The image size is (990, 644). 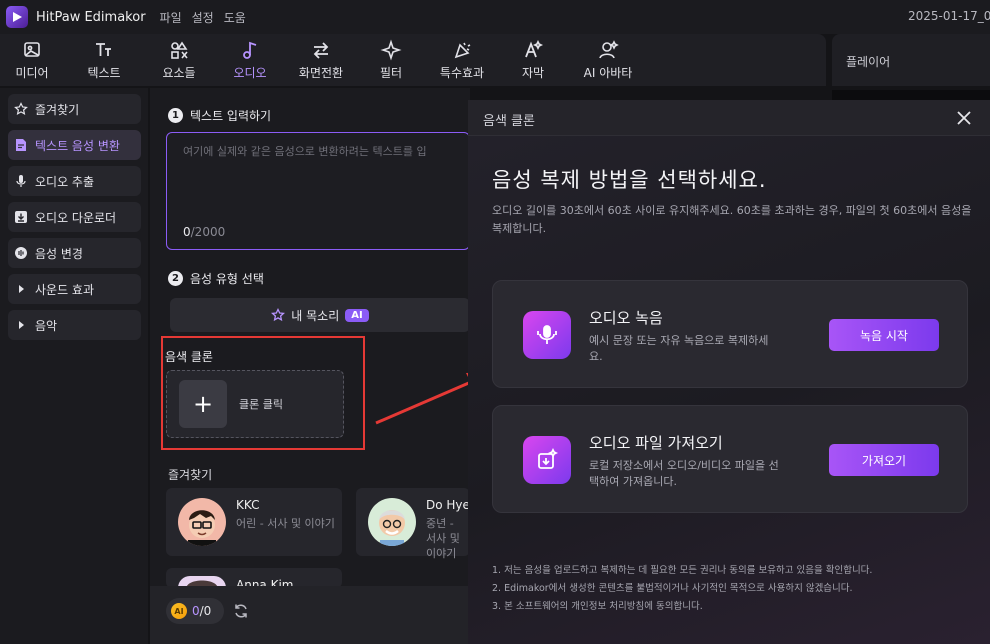 What do you see at coordinates (263, 393) in the screenshot?
I see `highlight-box` at bounding box center [263, 393].